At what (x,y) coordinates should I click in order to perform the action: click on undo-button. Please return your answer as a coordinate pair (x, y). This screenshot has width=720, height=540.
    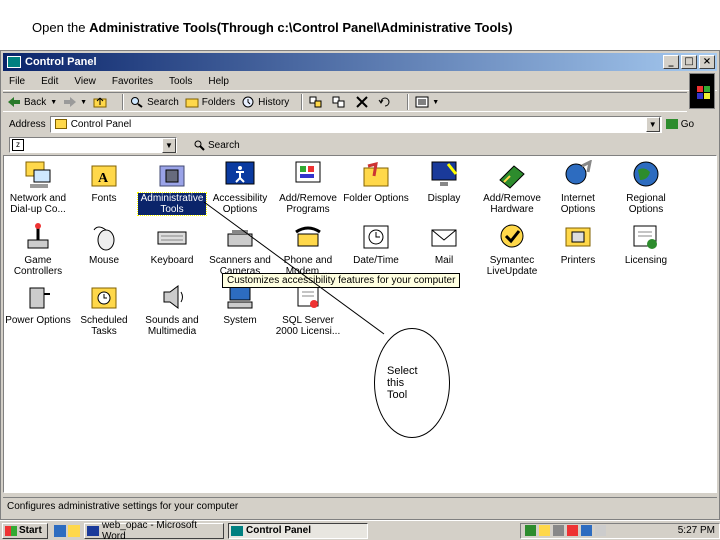
    Looking at the image, I should click on (386, 102).